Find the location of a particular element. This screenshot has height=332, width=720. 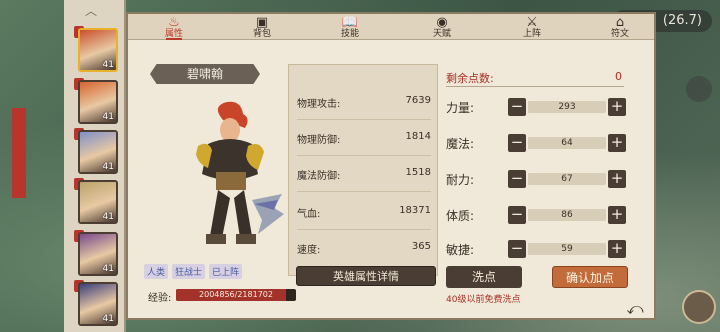

attr-value: 293 is located at coordinates (567, 107).